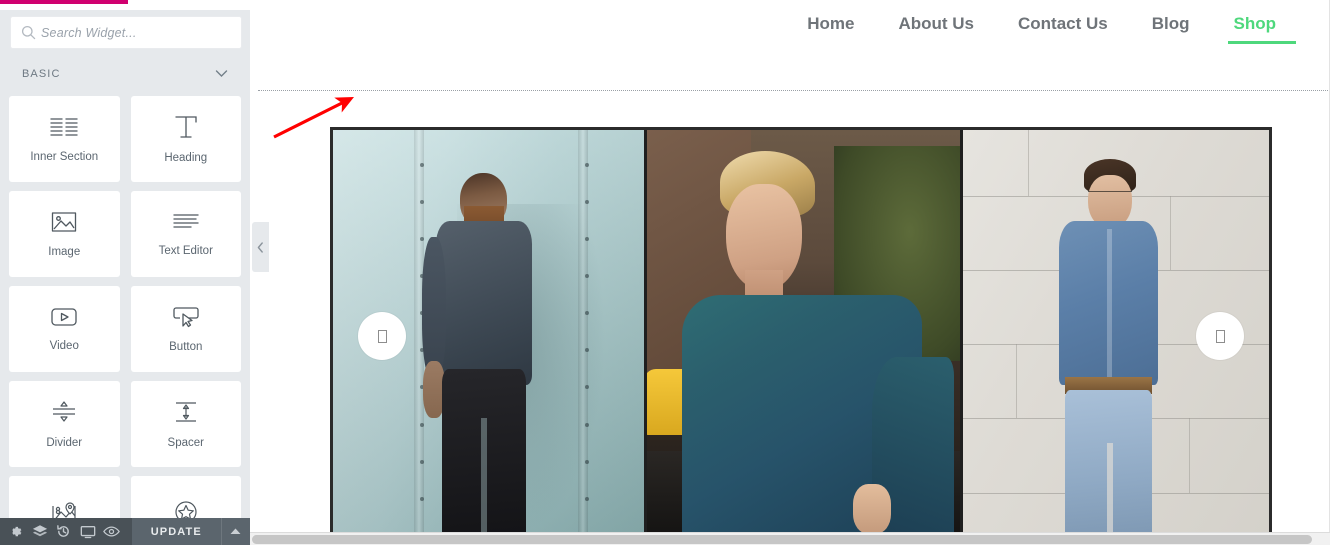  I want to click on widget-spacer: Spacer, so click(185, 424).